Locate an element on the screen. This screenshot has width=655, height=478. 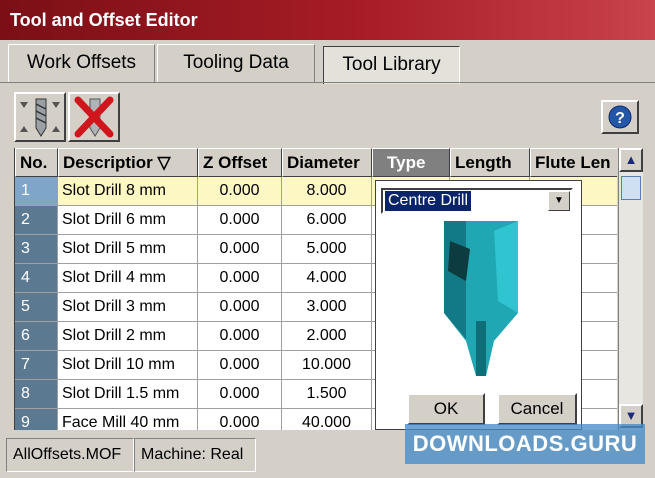
col-header-diameter: Diameter is located at coordinates (327, 162).